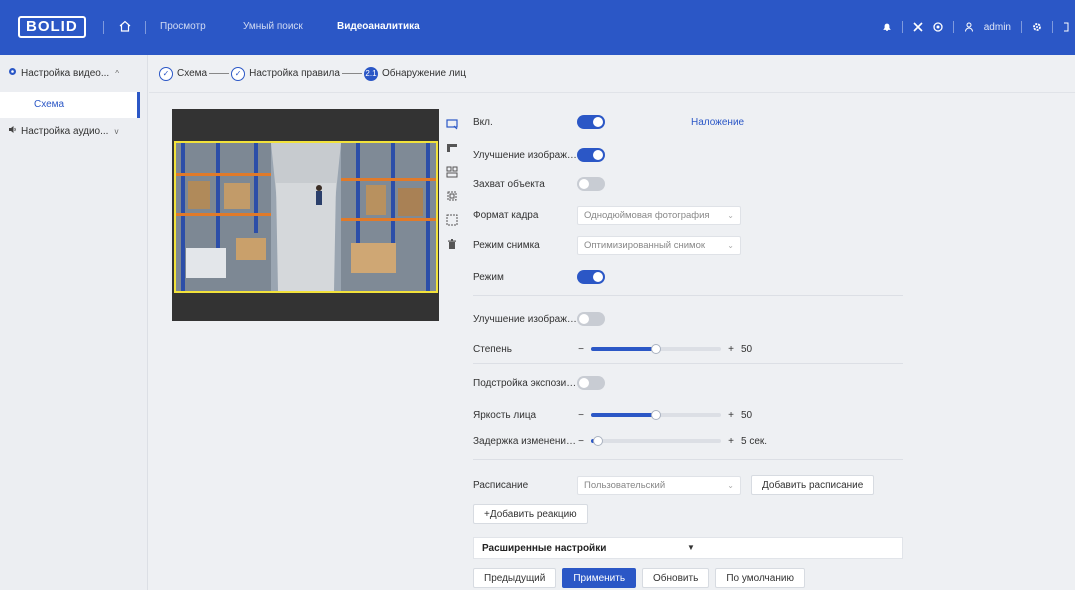  I want to click on face-brightness-slider-track, so click(656, 415).